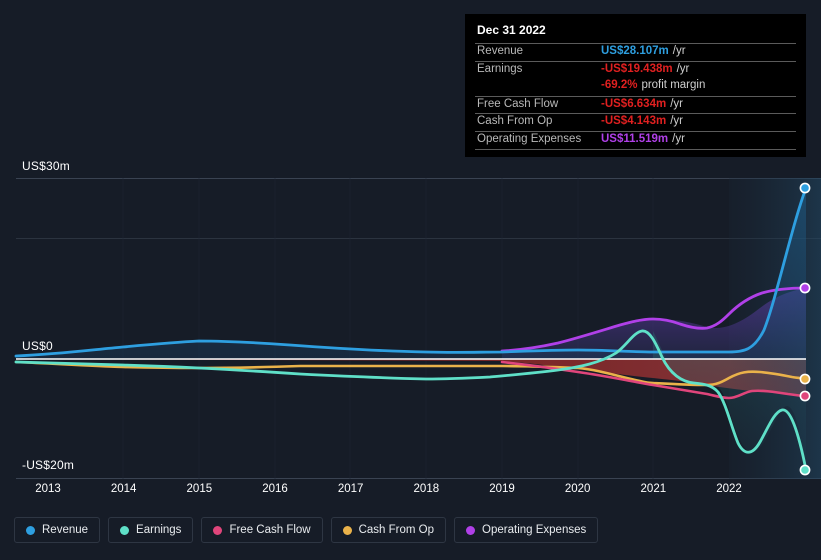 Image resolution: width=821 pixels, height=560 pixels. I want to click on x-axis-tick: 2021, so click(653, 489).